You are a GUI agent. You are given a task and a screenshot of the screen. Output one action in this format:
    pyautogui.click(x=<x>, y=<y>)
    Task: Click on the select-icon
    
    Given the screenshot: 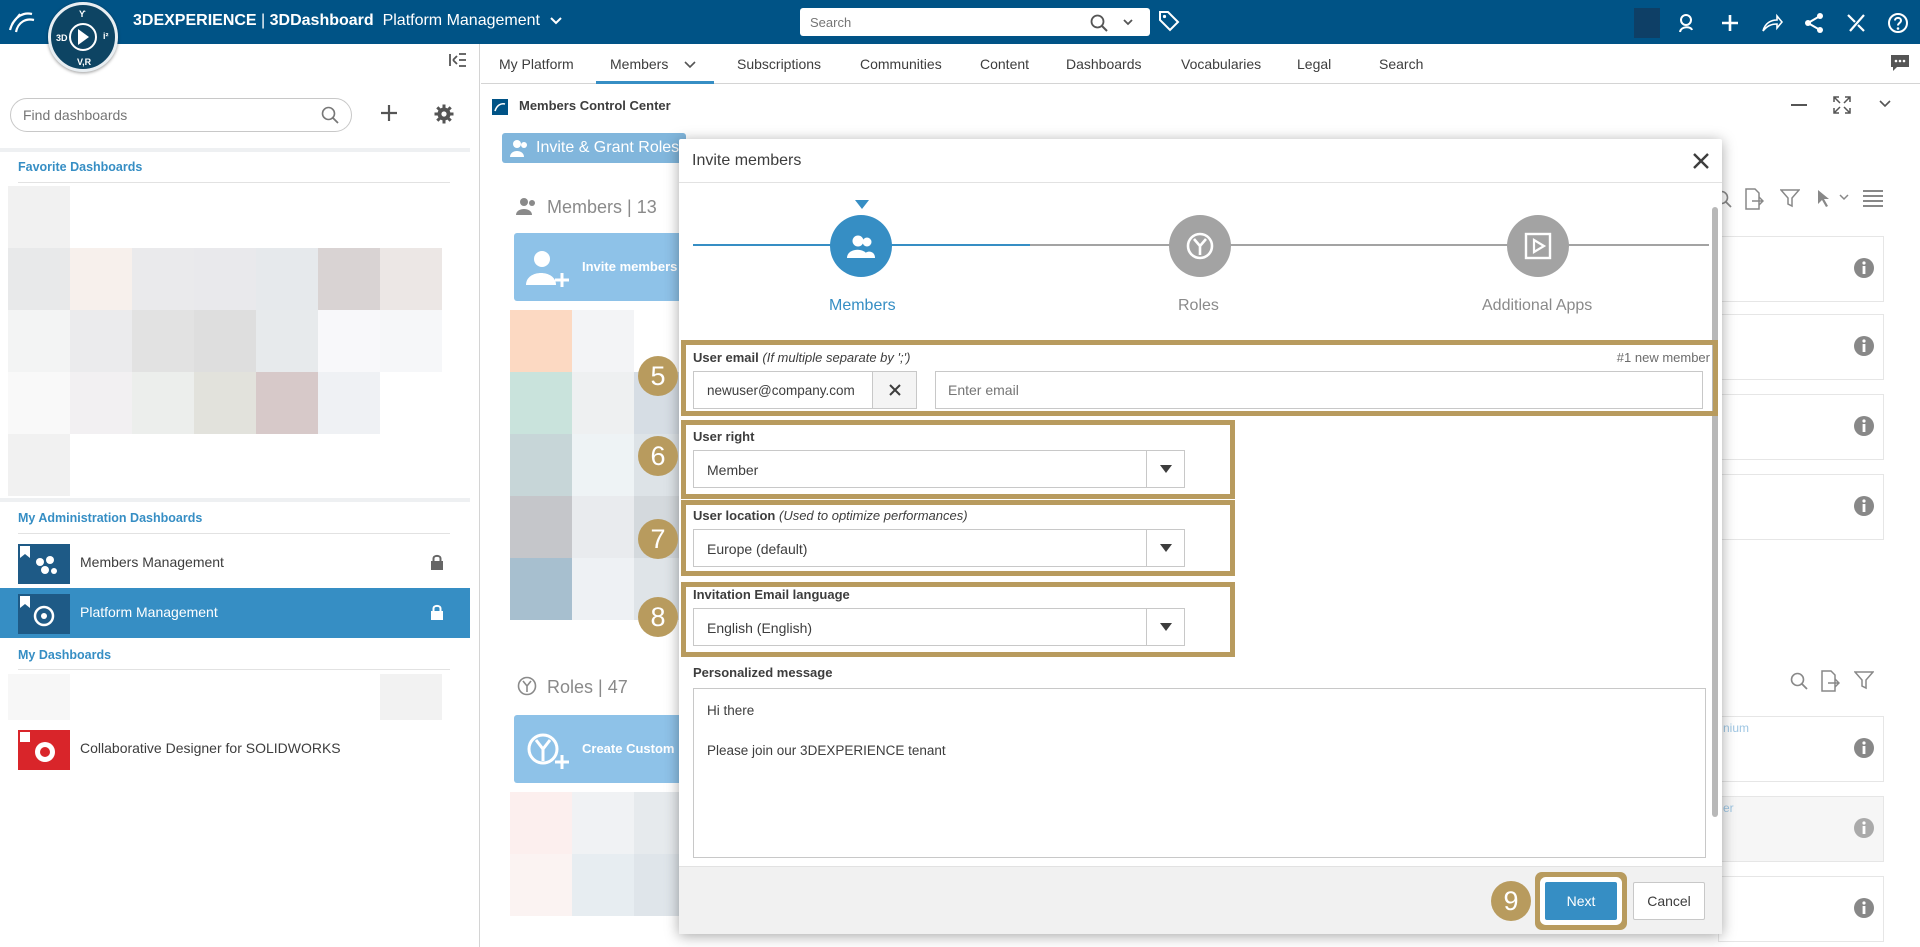 What is the action you would take?
    pyautogui.click(x=1833, y=198)
    